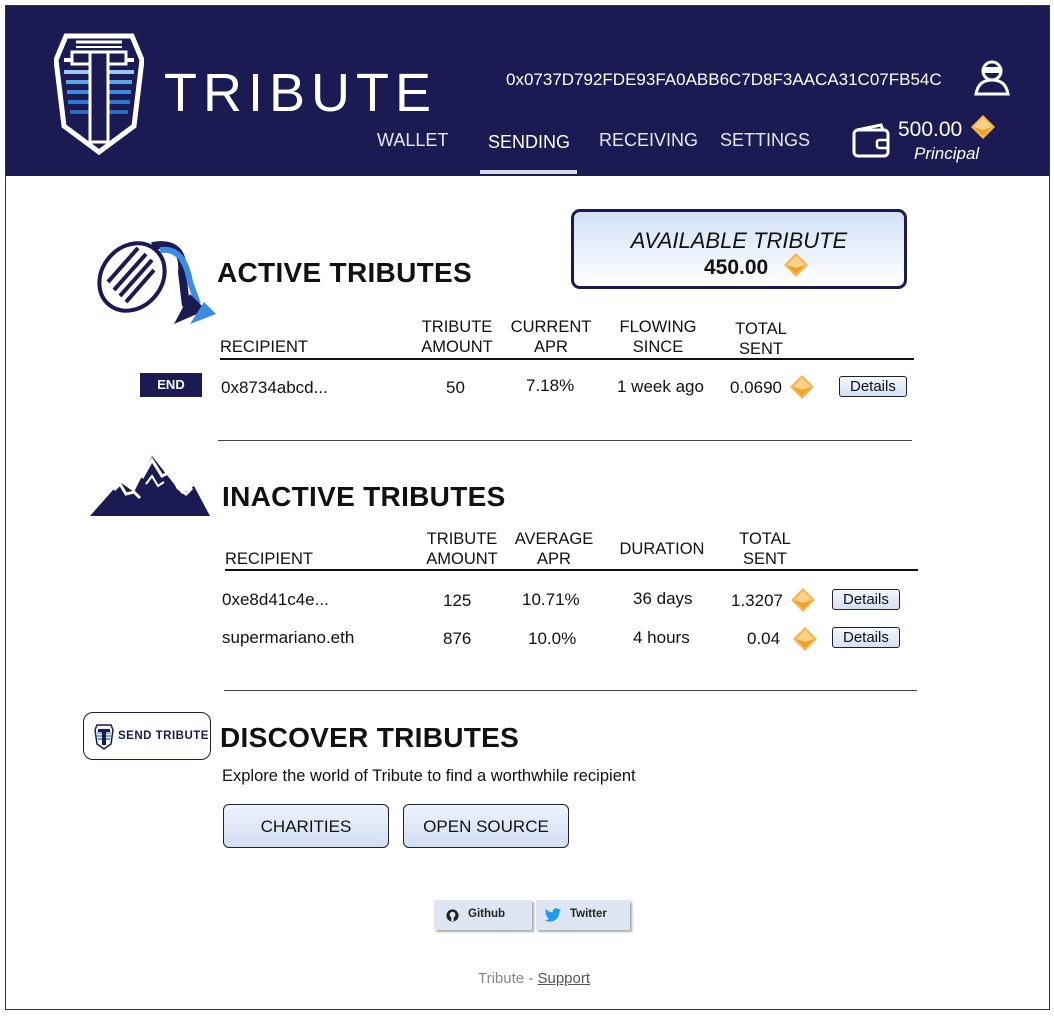  I want to click on user-account-icon, so click(992, 77).